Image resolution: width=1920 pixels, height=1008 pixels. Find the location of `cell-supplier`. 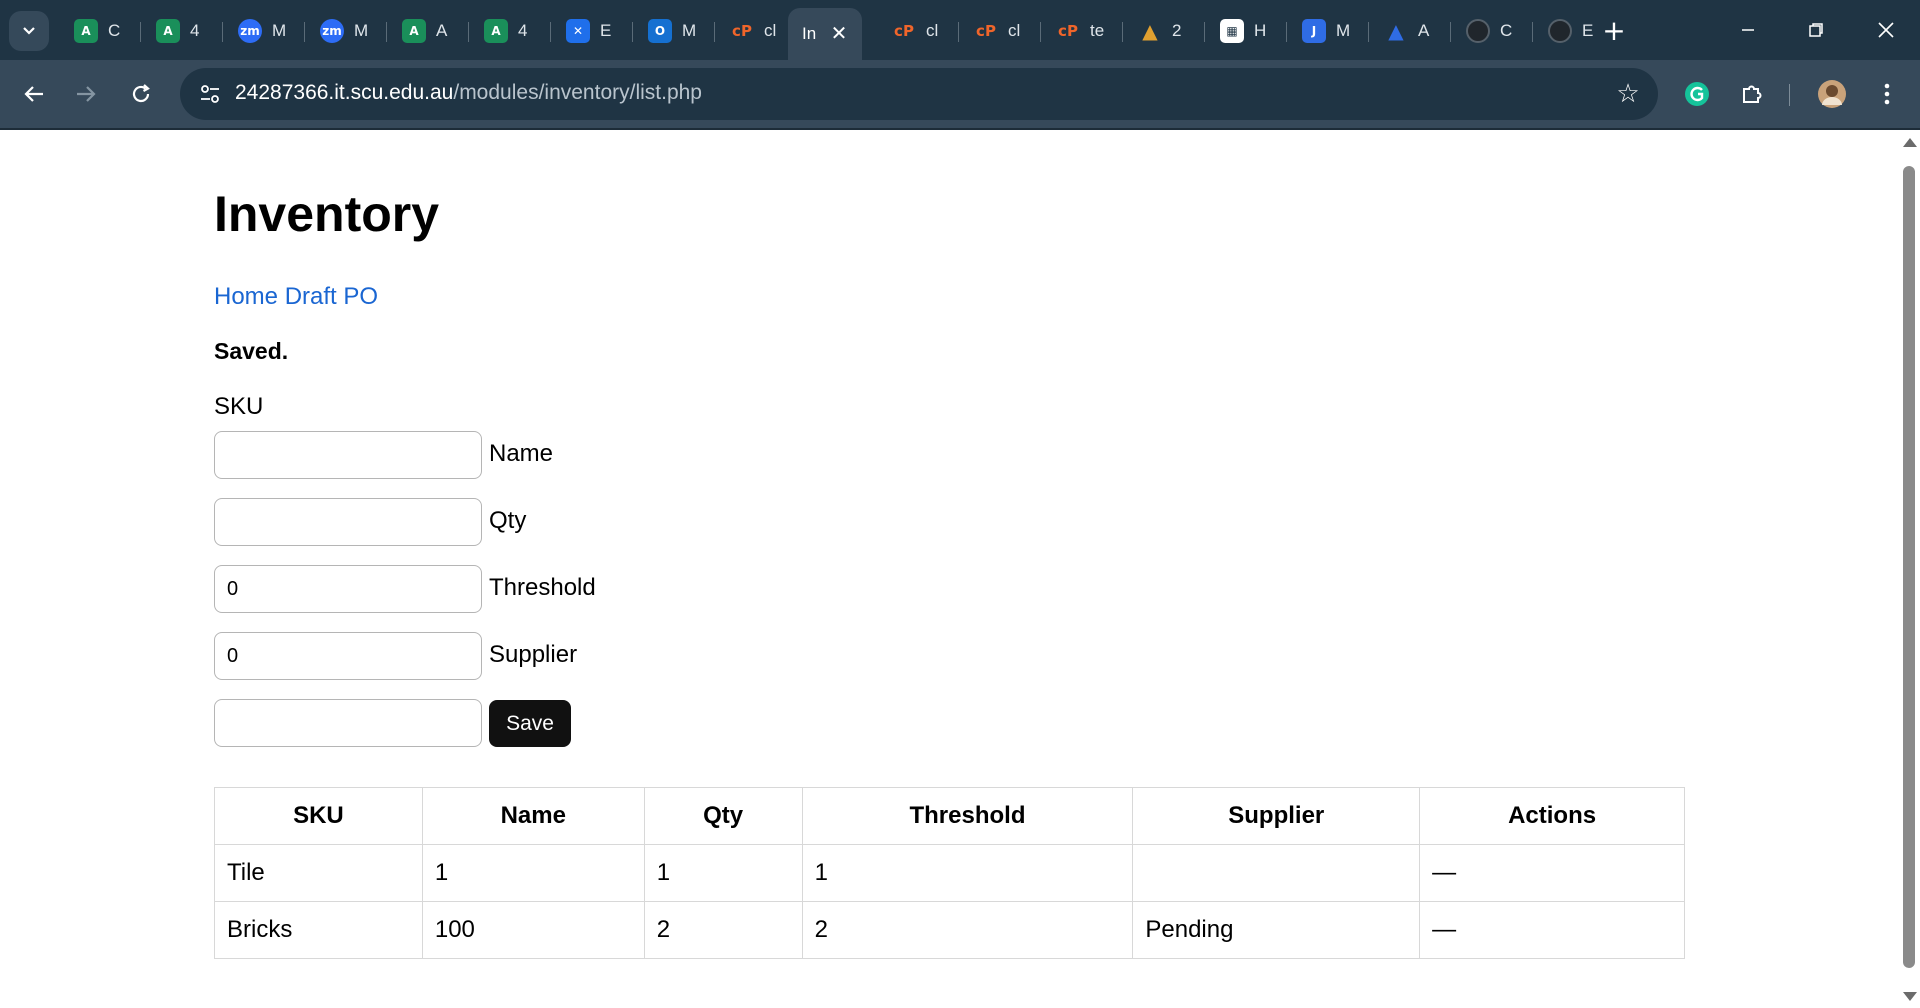

cell-supplier is located at coordinates (1276, 873).